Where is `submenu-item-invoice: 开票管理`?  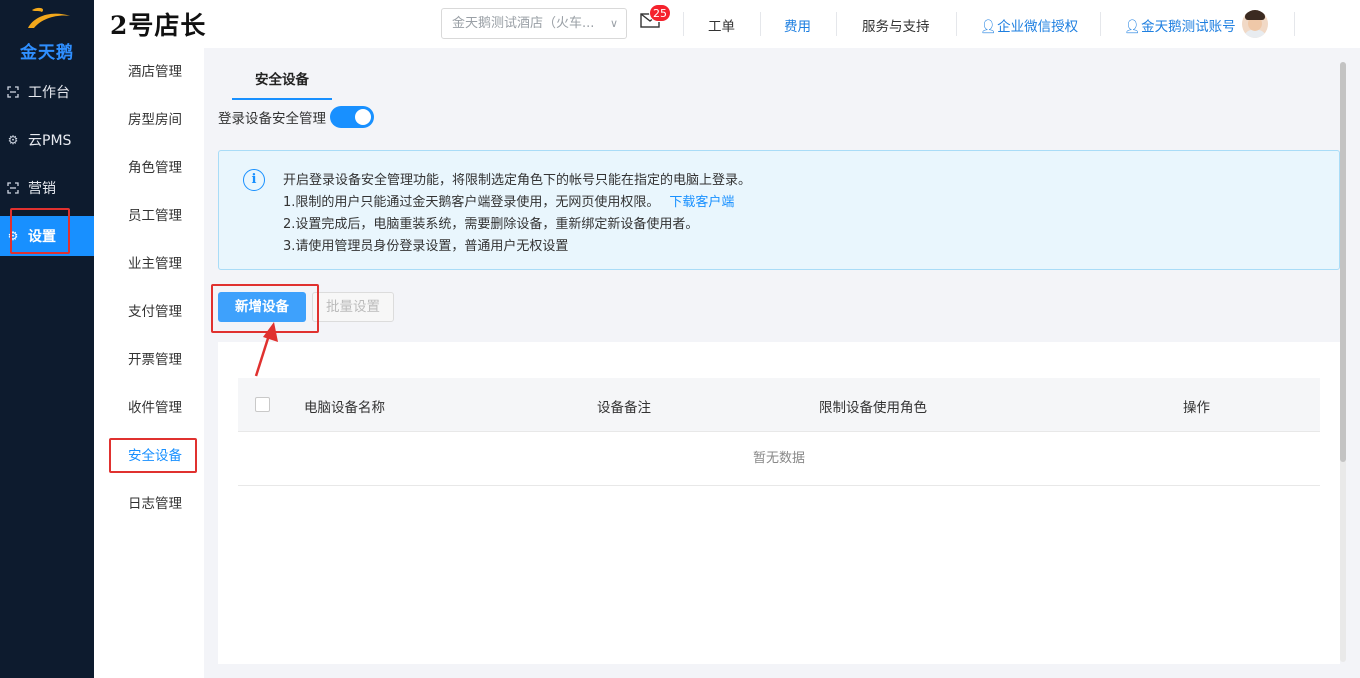 submenu-item-invoice: 开票管理 is located at coordinates (149, 360).